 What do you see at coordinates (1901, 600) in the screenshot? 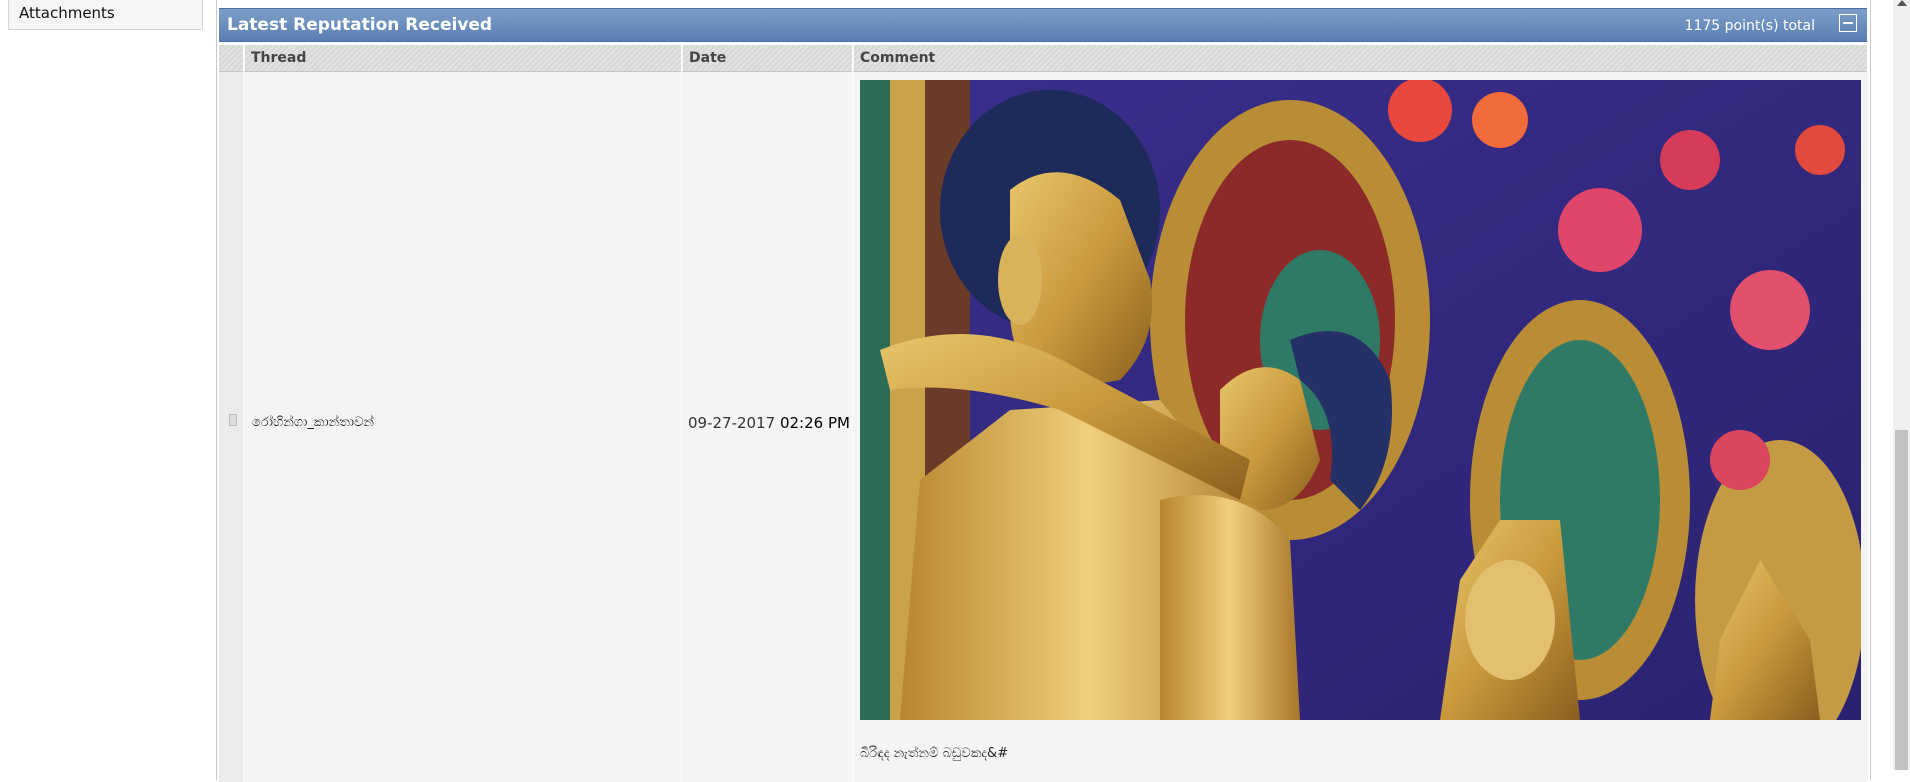
I see `scrollbar-thumb` at bounding box center [1901, 600].